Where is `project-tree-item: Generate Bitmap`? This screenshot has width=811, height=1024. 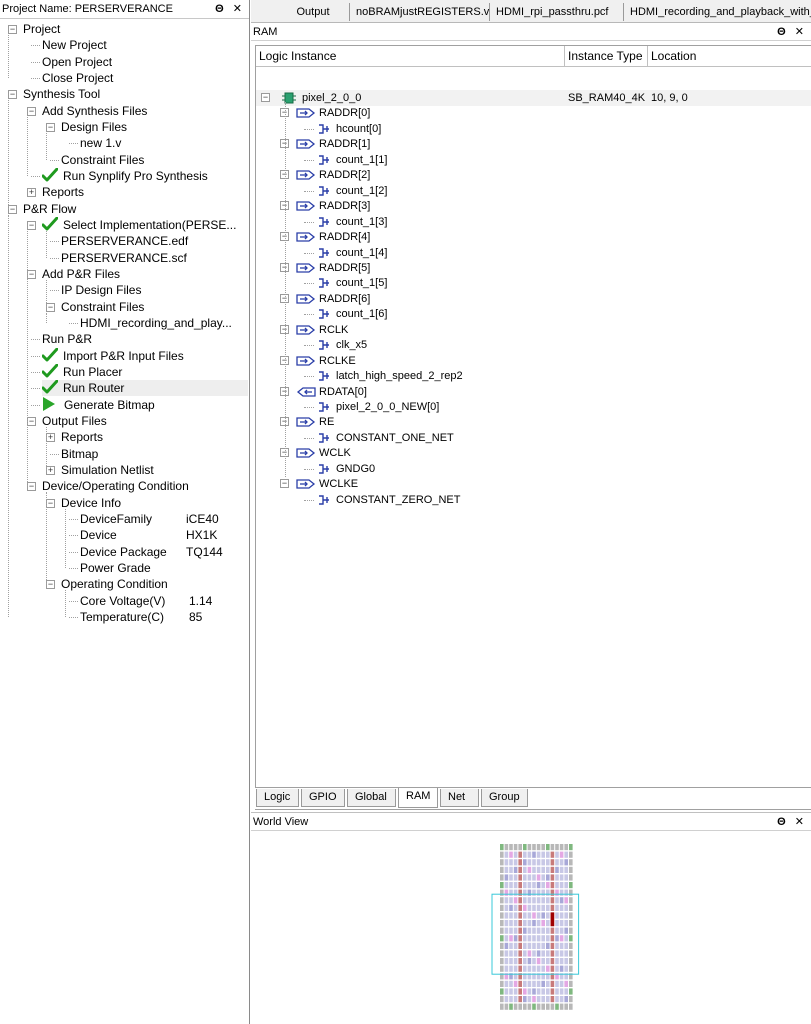 project-tree-item: Generate Bitmap is located at coordinates (145, 404).